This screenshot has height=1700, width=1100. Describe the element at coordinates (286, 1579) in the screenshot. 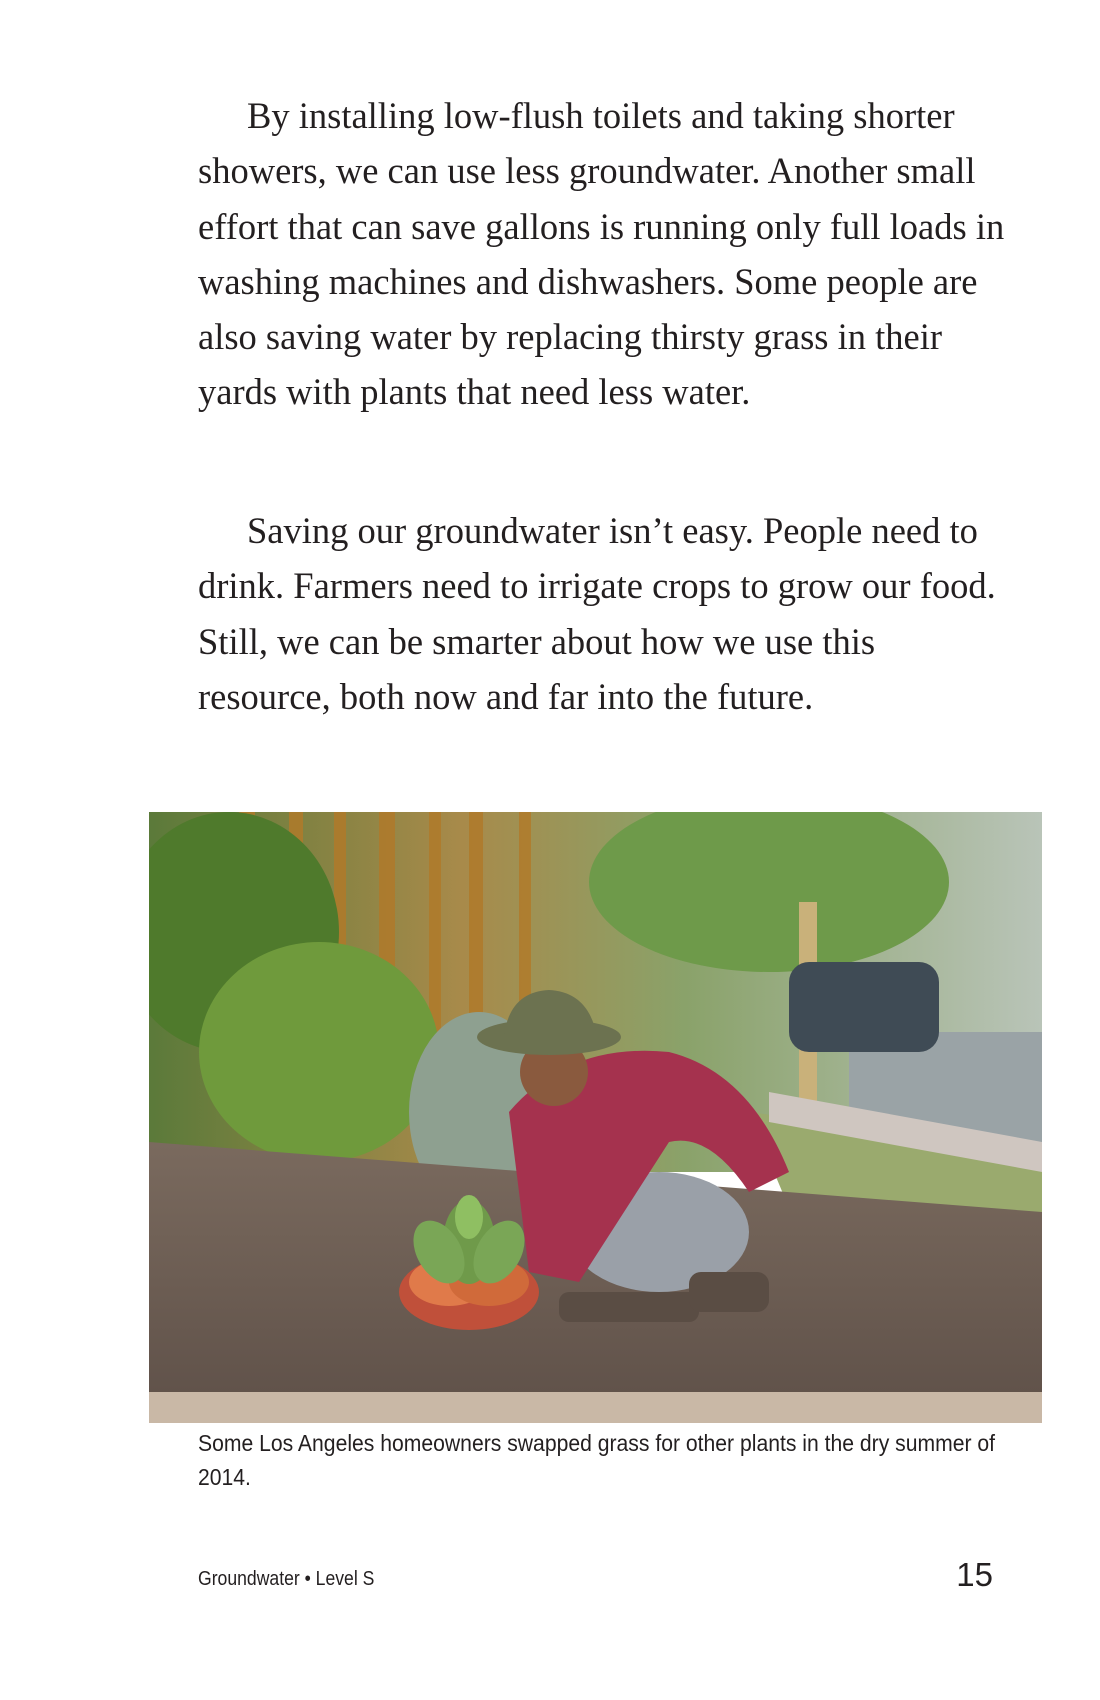

I see `book-title-level: Groundwater • Level S` at that location.